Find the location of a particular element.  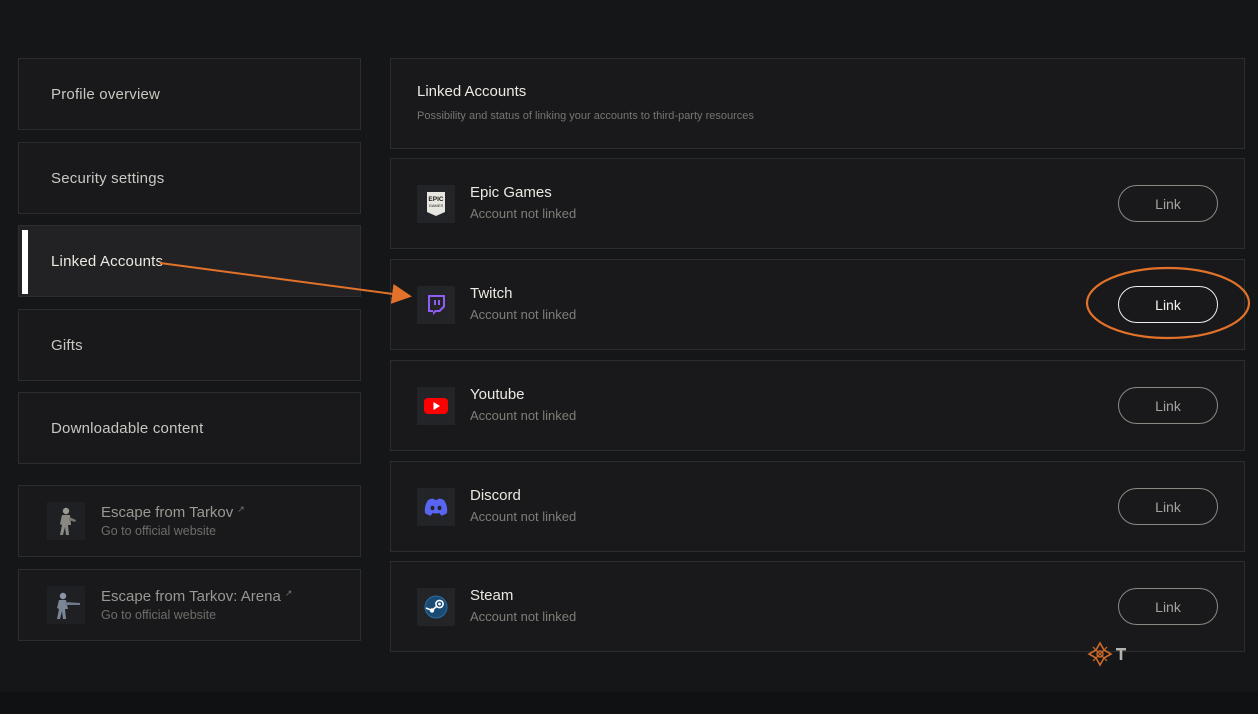

account-card-youtube: Youtube Account not linked Link is located at coordinates (817, 405).